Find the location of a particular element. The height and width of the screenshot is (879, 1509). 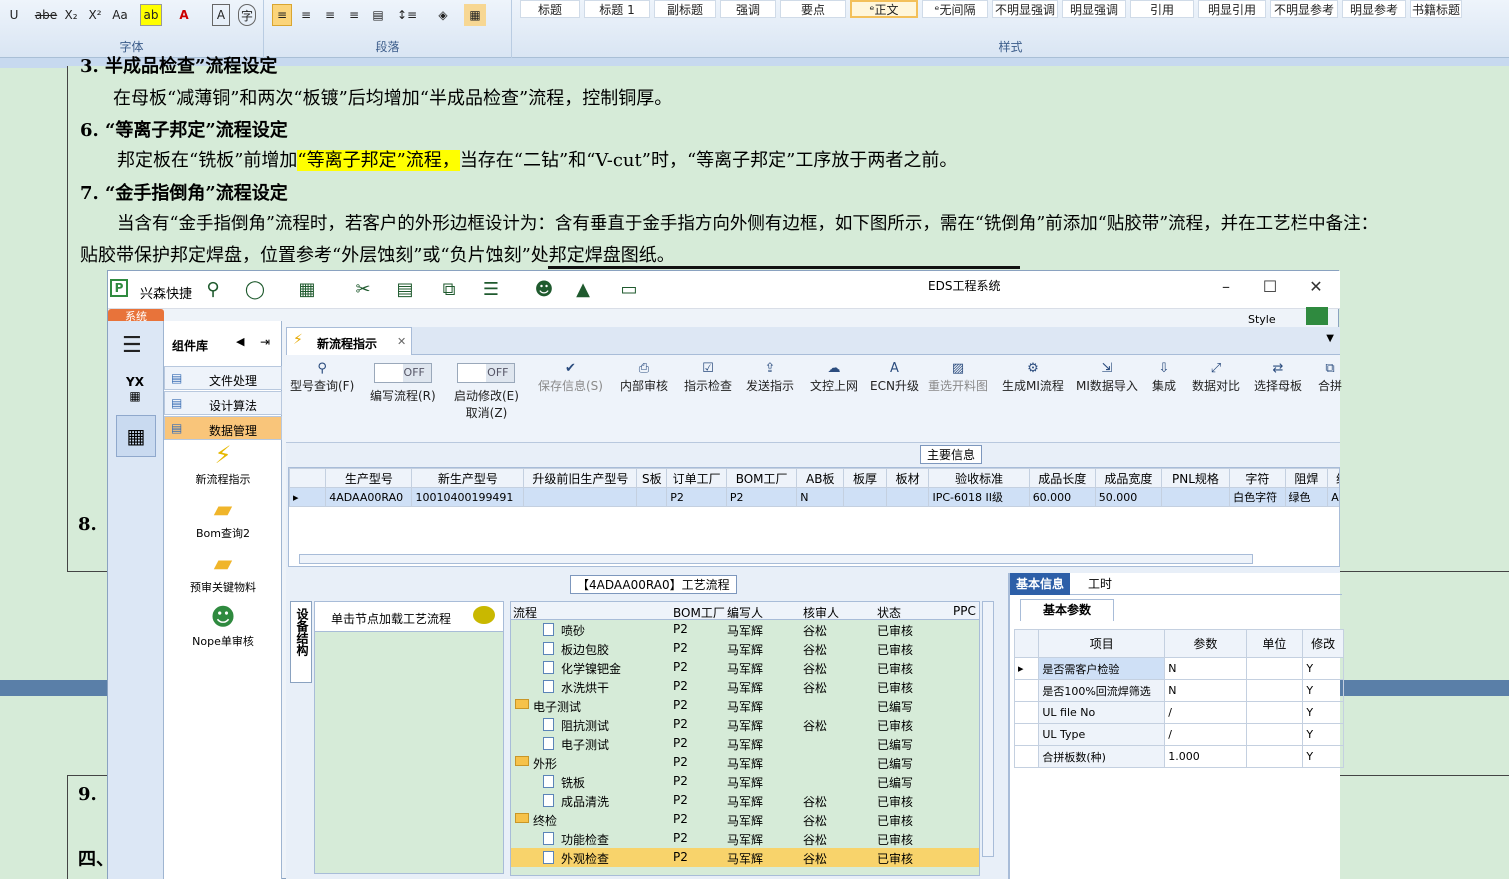

menu-icon: ☰ is located at coordinates (132, 345).